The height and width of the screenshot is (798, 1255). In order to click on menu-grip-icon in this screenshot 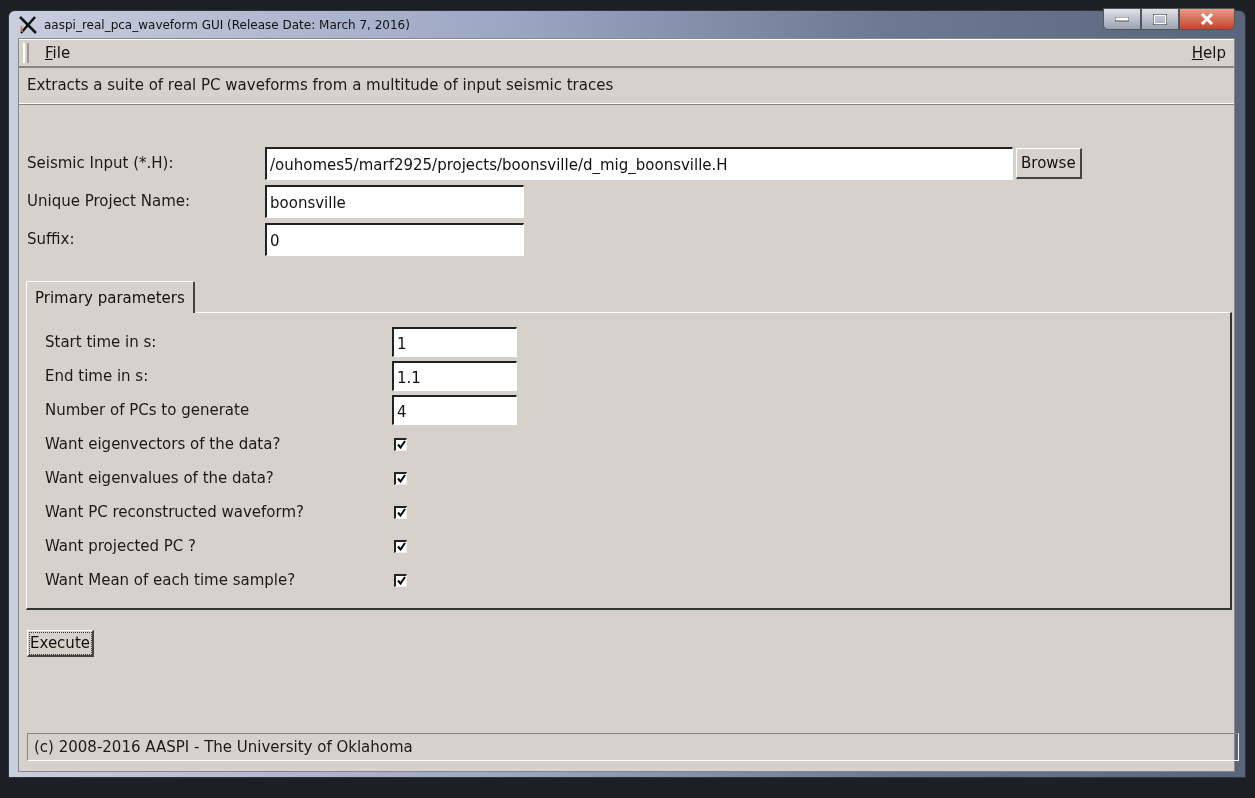, I will do `click(26, 53)`.